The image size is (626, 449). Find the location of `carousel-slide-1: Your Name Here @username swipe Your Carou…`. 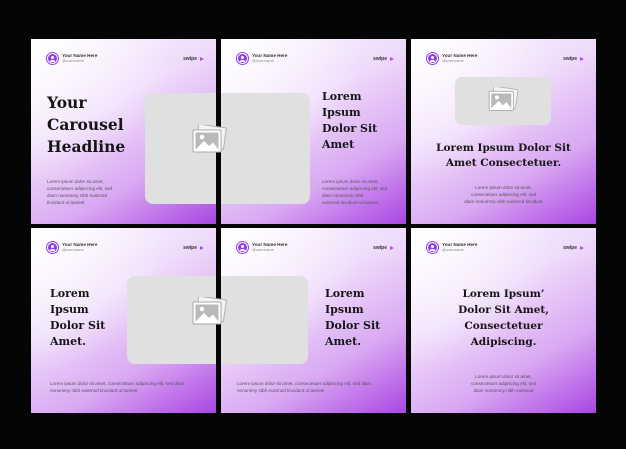

carousel-slide-1: Your Name Here @username swipe Your Carou… is located at coordinates (123, 131).